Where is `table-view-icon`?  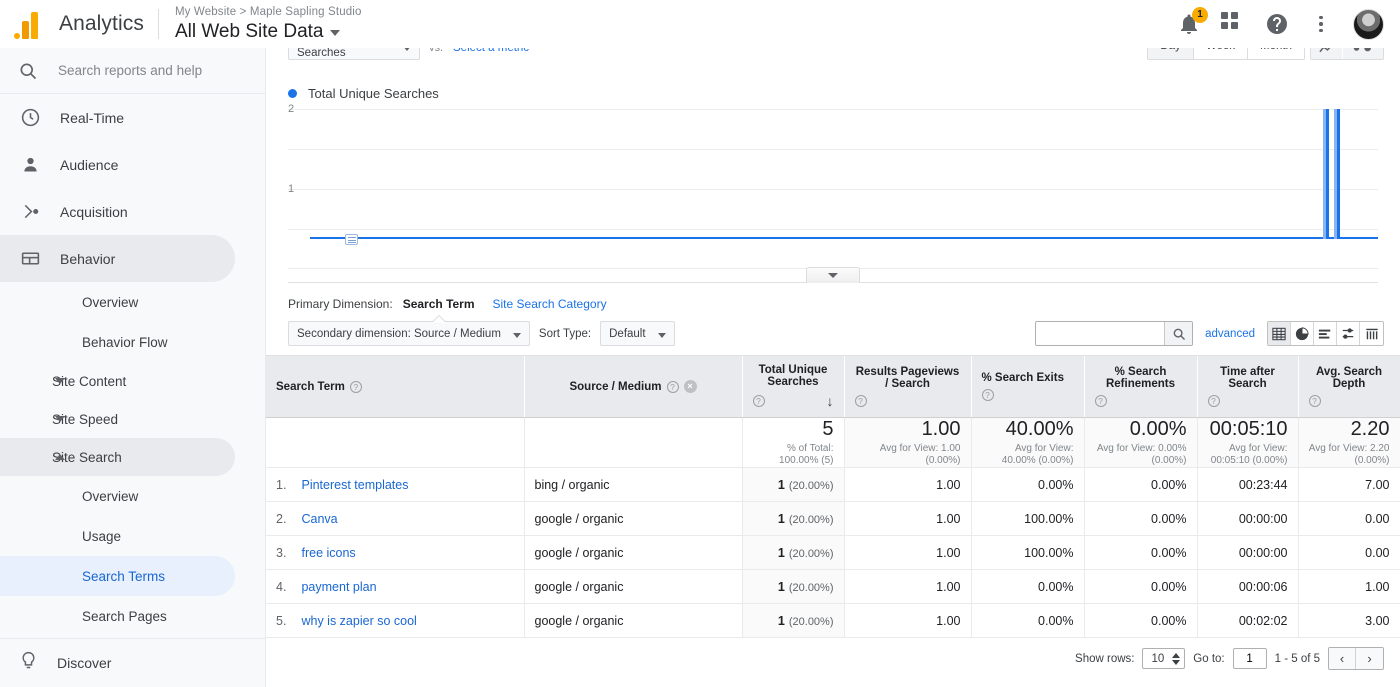
table-view-icon is located at coordinates (1279, 333).